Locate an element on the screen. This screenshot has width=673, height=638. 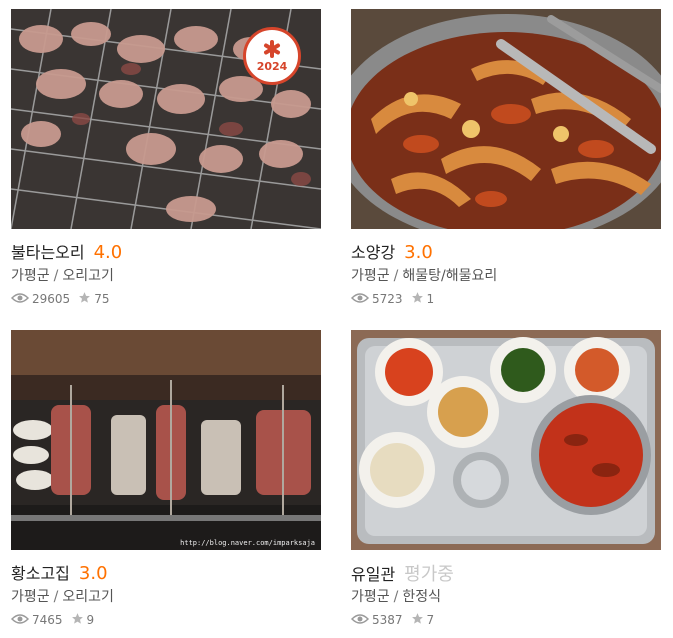
restaurant-stats: 5723 1 is located at coordinates (505, 299).